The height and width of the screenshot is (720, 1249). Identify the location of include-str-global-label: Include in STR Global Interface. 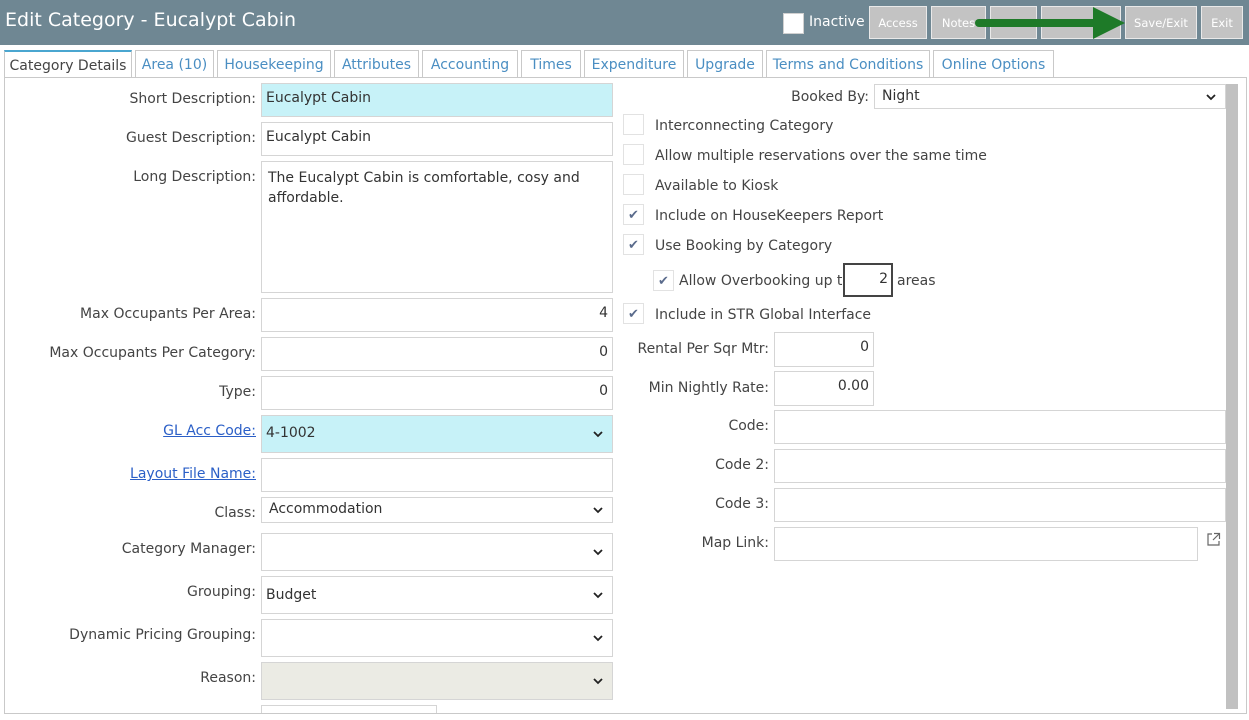
(763, 315).